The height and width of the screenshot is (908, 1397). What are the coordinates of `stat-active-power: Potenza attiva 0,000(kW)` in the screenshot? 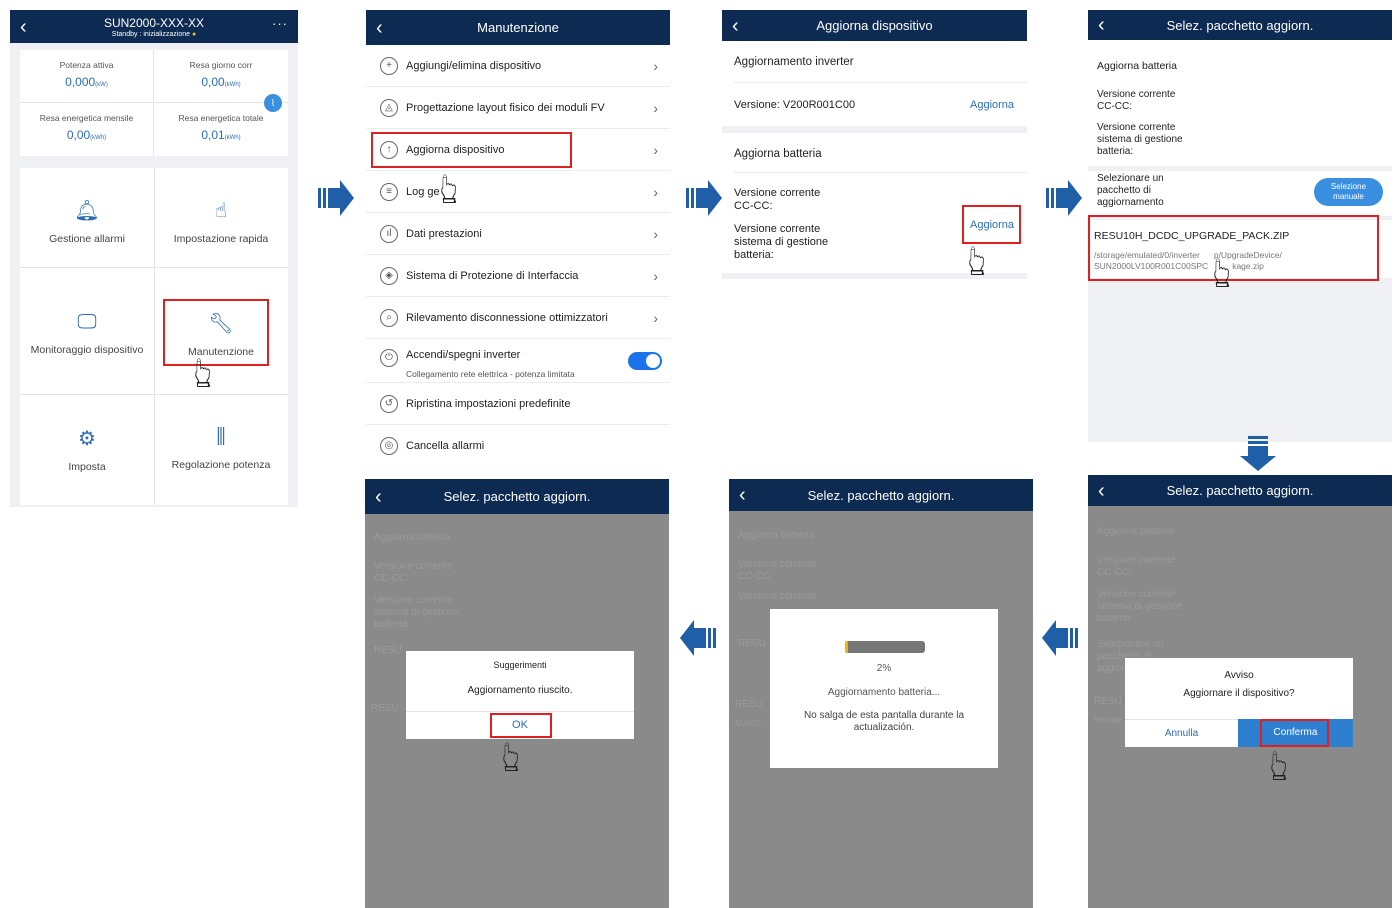 It's located at (87, 76).